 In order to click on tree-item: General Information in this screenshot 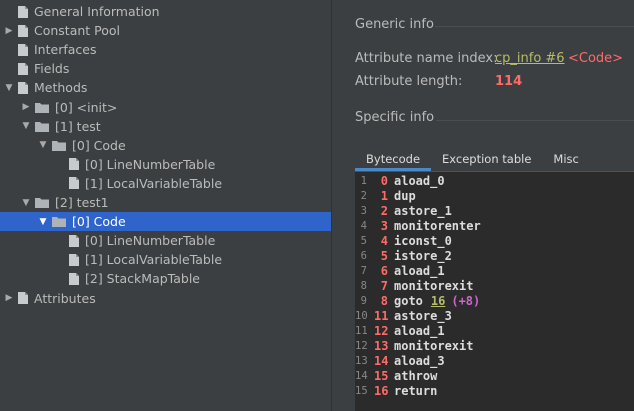, I will do `click(165, 11)`.